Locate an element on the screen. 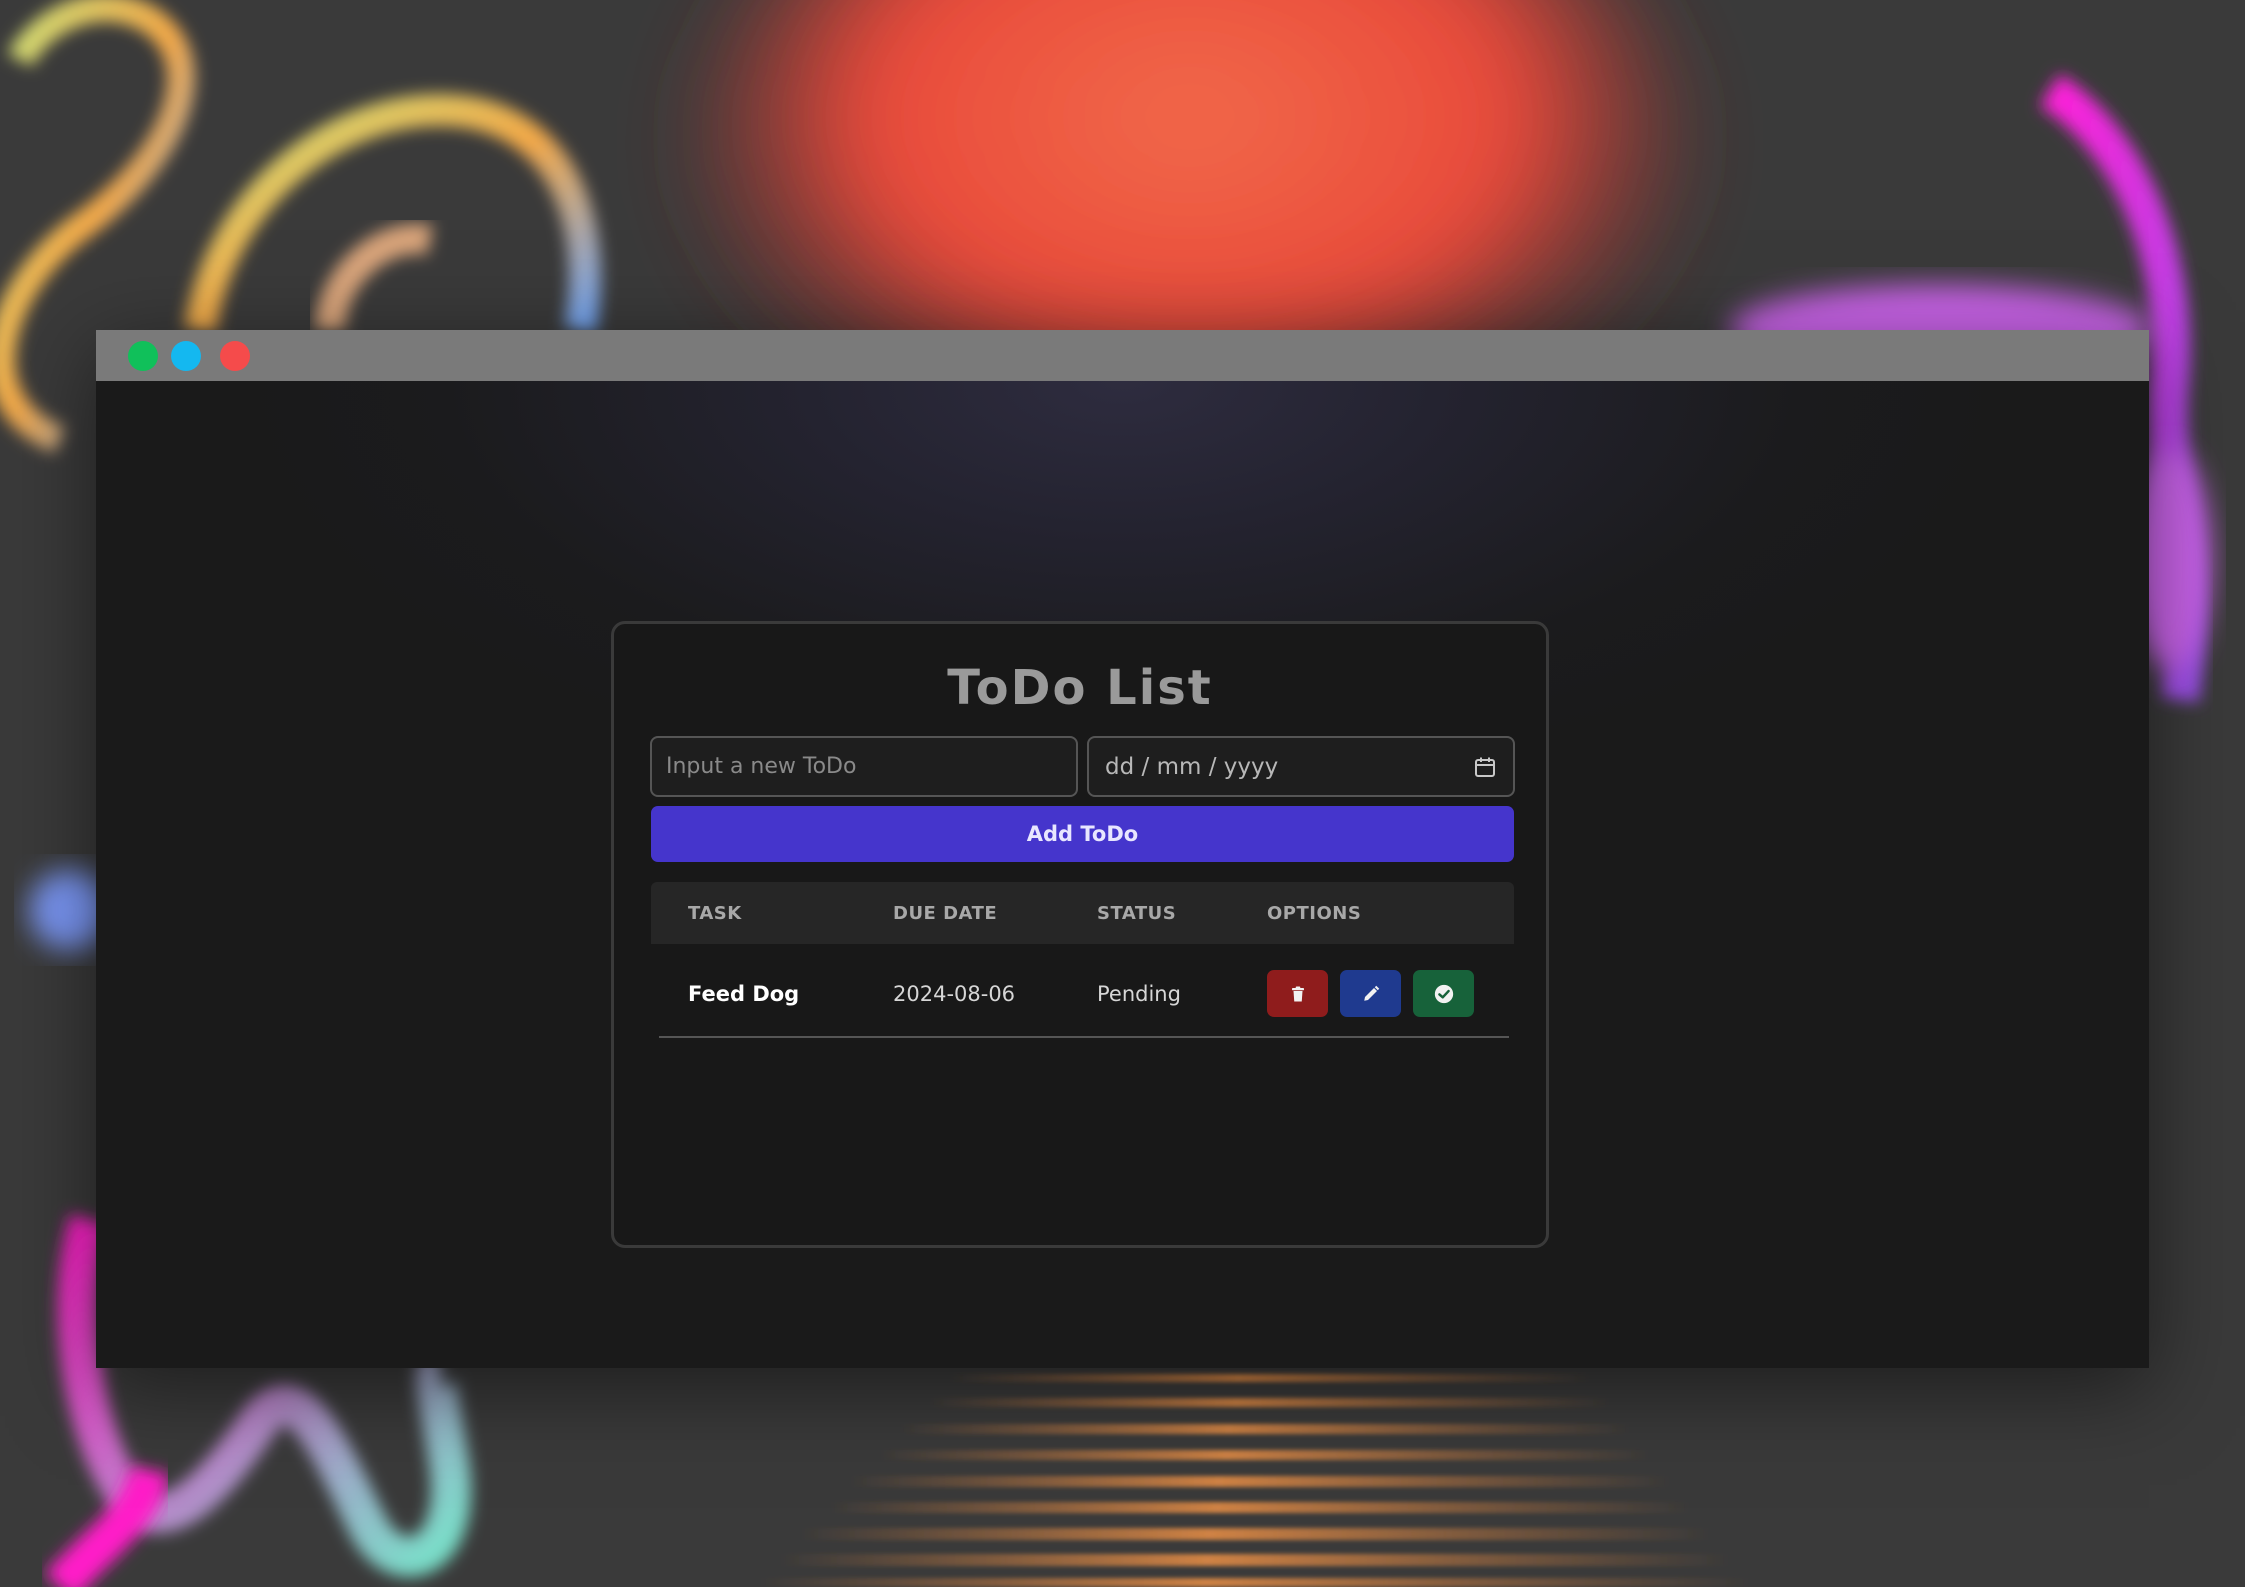  calendar-icon is located at coordinates (1485, 767).